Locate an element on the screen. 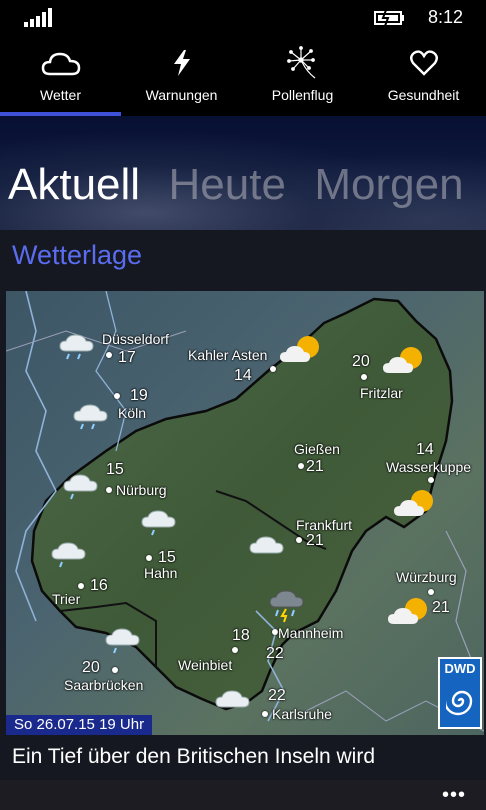 Image resolution: width=486 pixels, height=810 pixels. heart-icon is located at coordinates (423, 63).